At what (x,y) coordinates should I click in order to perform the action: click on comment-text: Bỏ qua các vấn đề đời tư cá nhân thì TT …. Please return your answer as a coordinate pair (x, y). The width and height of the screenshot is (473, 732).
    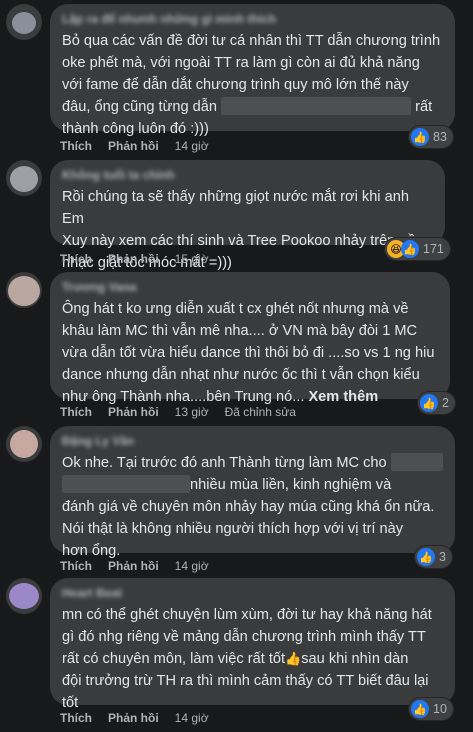
    Looking at the image, I should click on (251, 85).